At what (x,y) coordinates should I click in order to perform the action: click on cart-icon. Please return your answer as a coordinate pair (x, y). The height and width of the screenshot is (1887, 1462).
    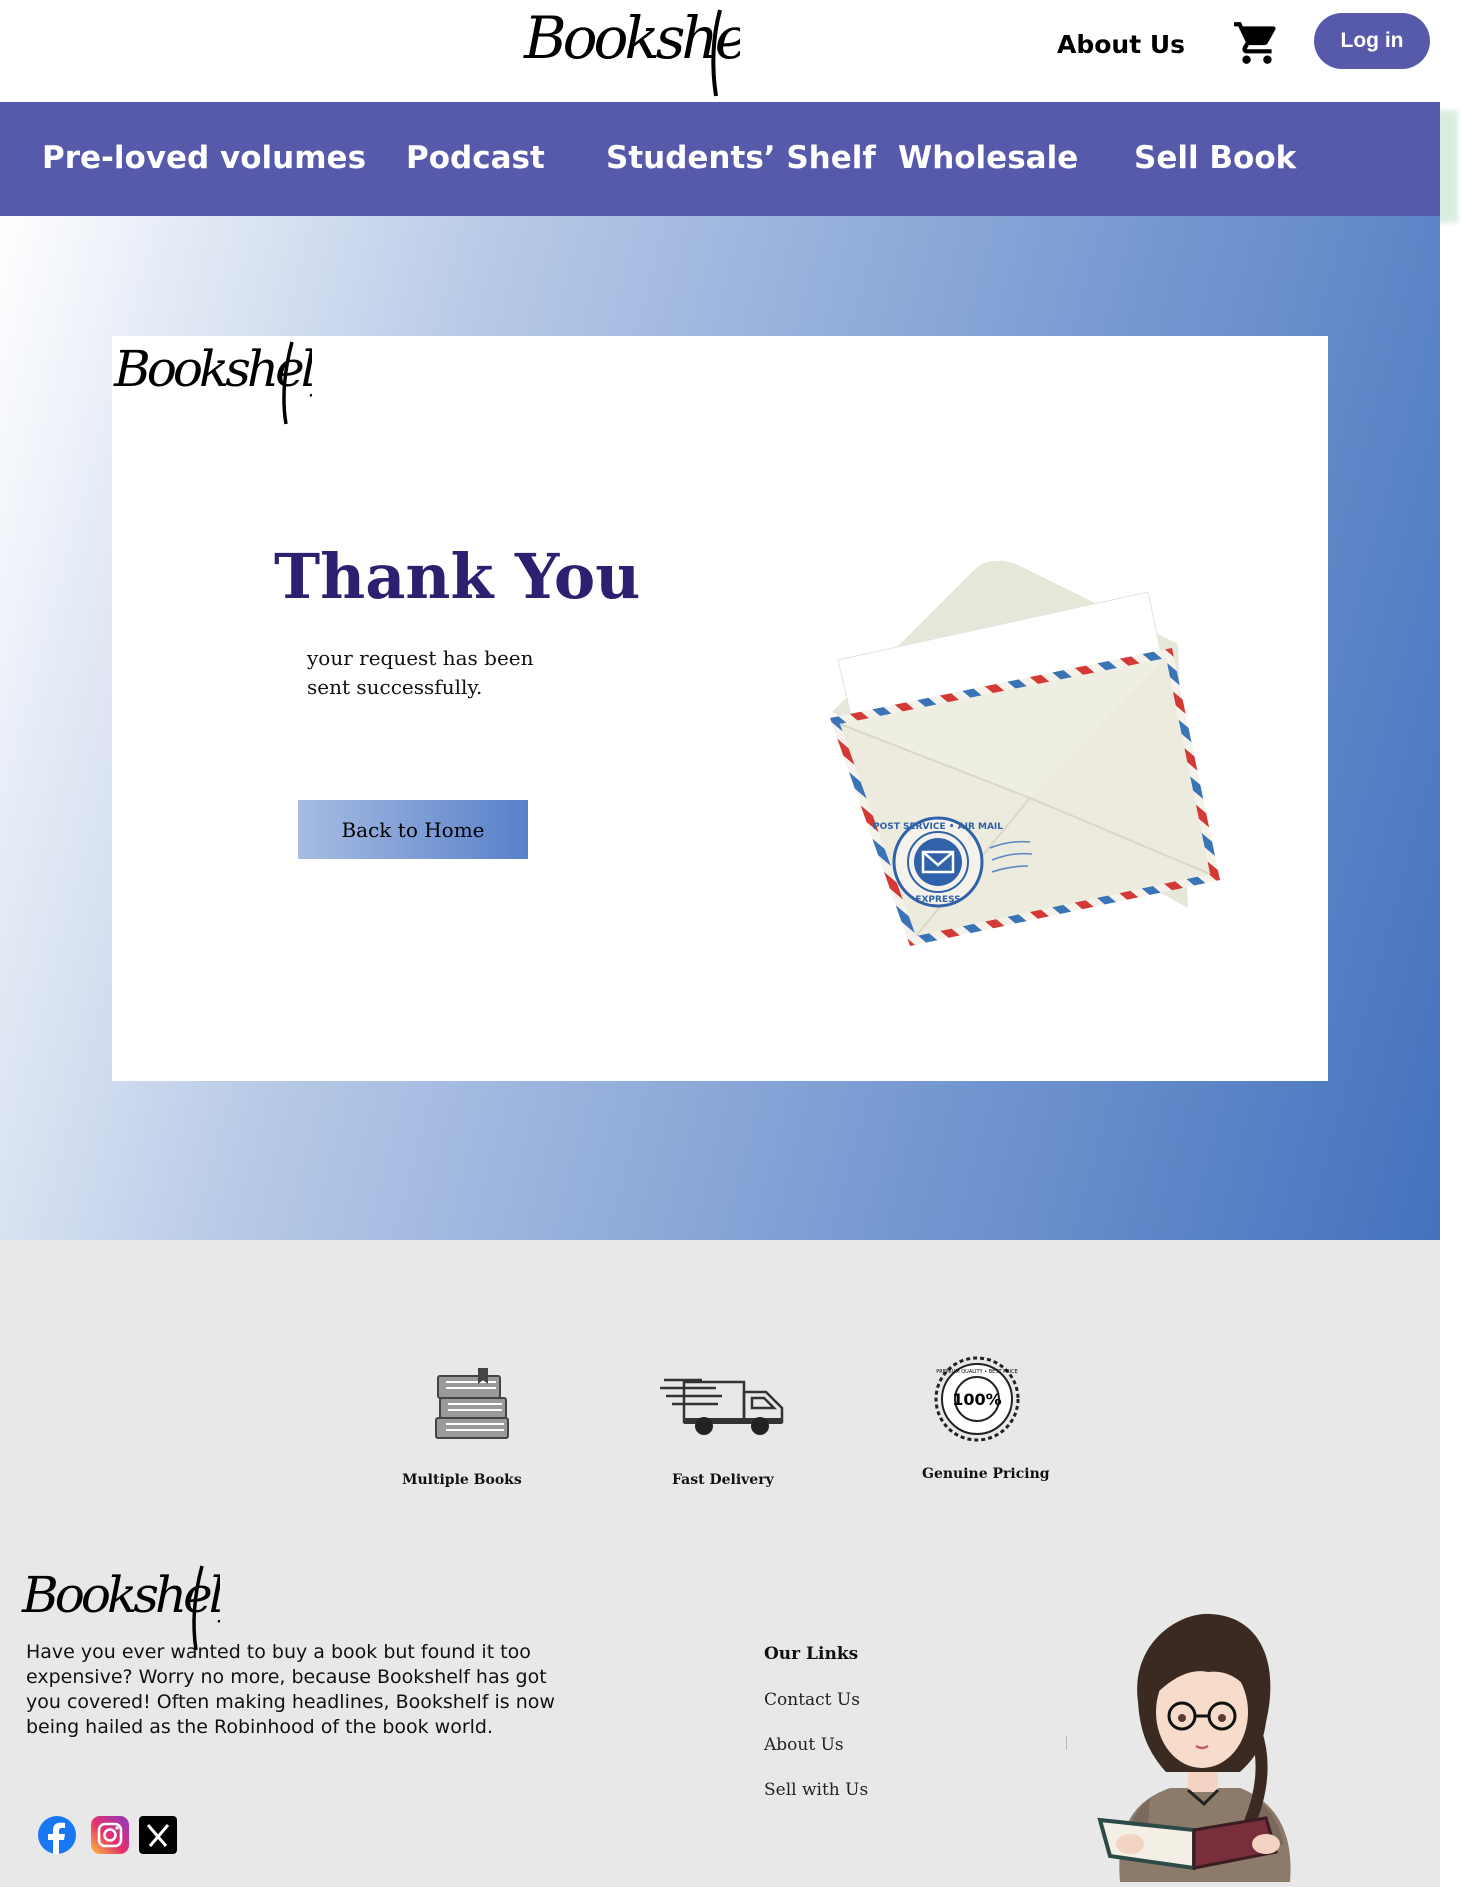
    Looking at the image, I should click on (1257, 43).